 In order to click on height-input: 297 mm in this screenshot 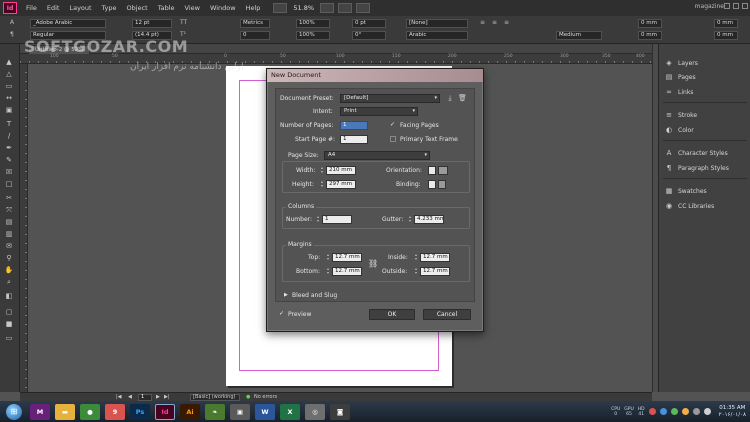, I will do `click(341, 184)`.